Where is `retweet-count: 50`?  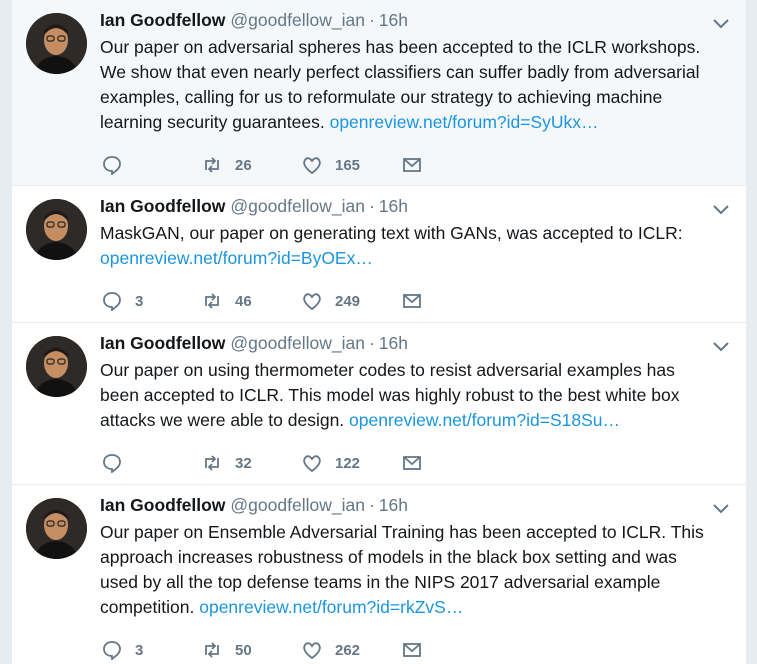
retweet-count: 50 is located at coordinates (243, 650).